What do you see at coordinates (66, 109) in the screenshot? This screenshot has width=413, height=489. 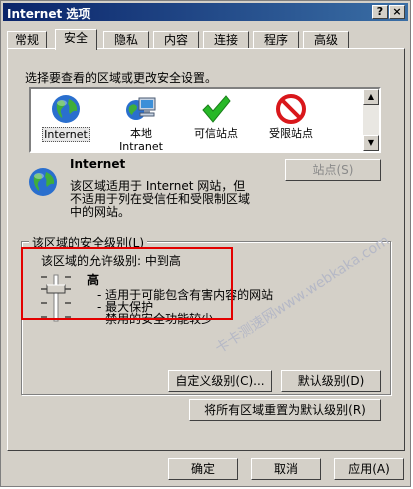 I see `globe-icon` at bounding box center [66, 109].